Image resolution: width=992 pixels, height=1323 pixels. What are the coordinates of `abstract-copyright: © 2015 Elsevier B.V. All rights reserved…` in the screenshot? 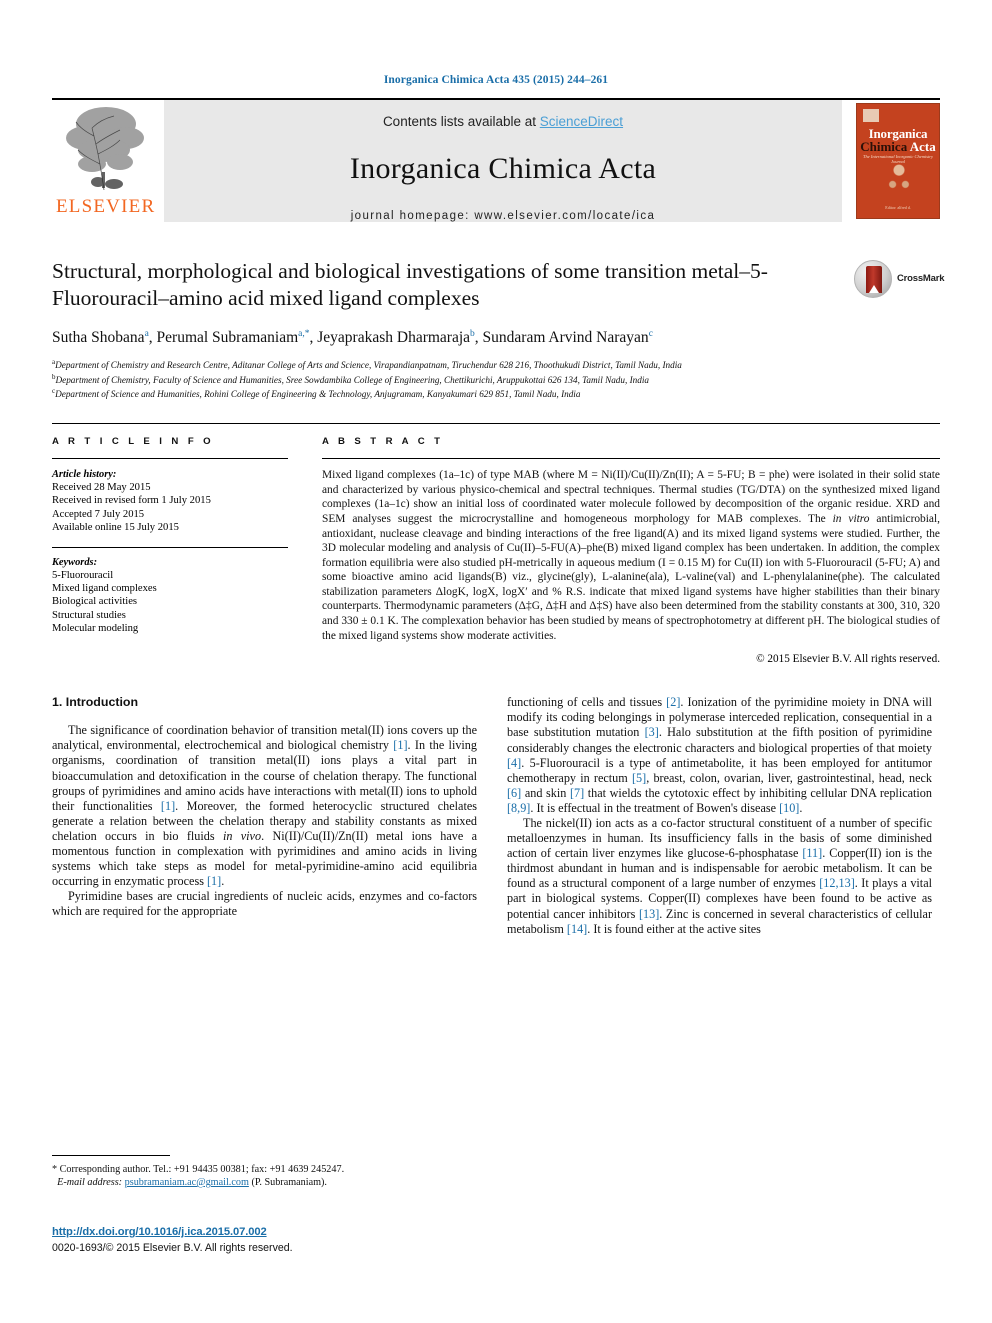 It's located at (848, 659).